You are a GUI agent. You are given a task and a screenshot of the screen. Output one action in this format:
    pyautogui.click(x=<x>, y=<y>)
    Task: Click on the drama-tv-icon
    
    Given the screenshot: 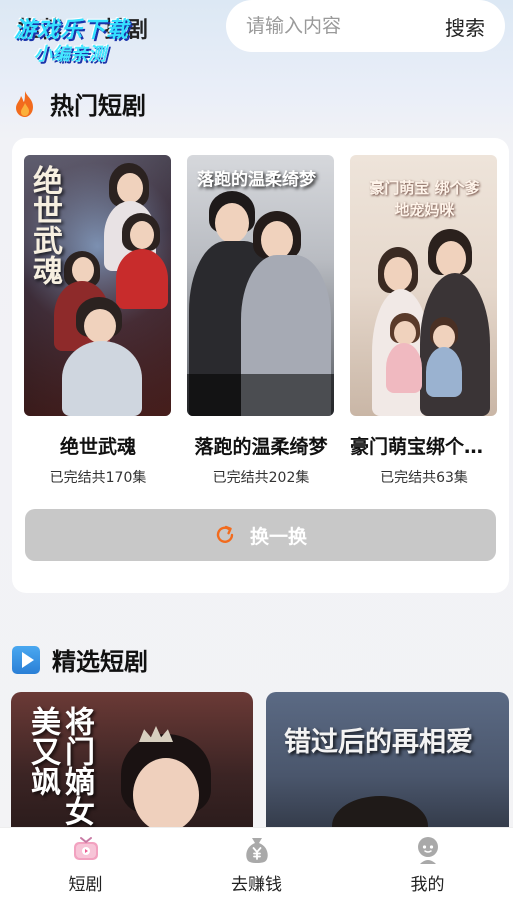 What is the action you would take?
    pyautogui.click(x=85, y=848)
    